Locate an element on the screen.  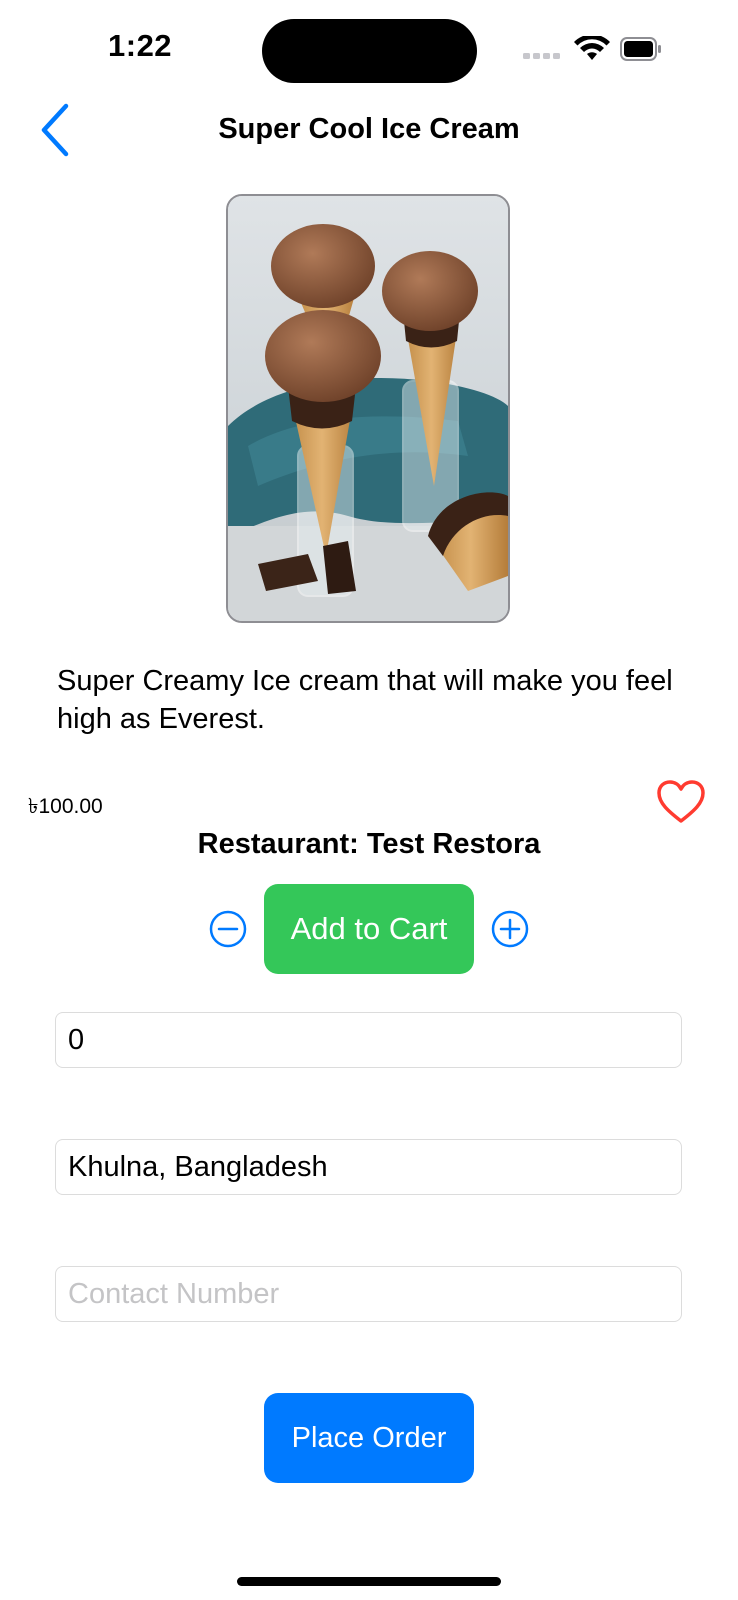
plus-circle-icon is located at coordinates (510, 929).